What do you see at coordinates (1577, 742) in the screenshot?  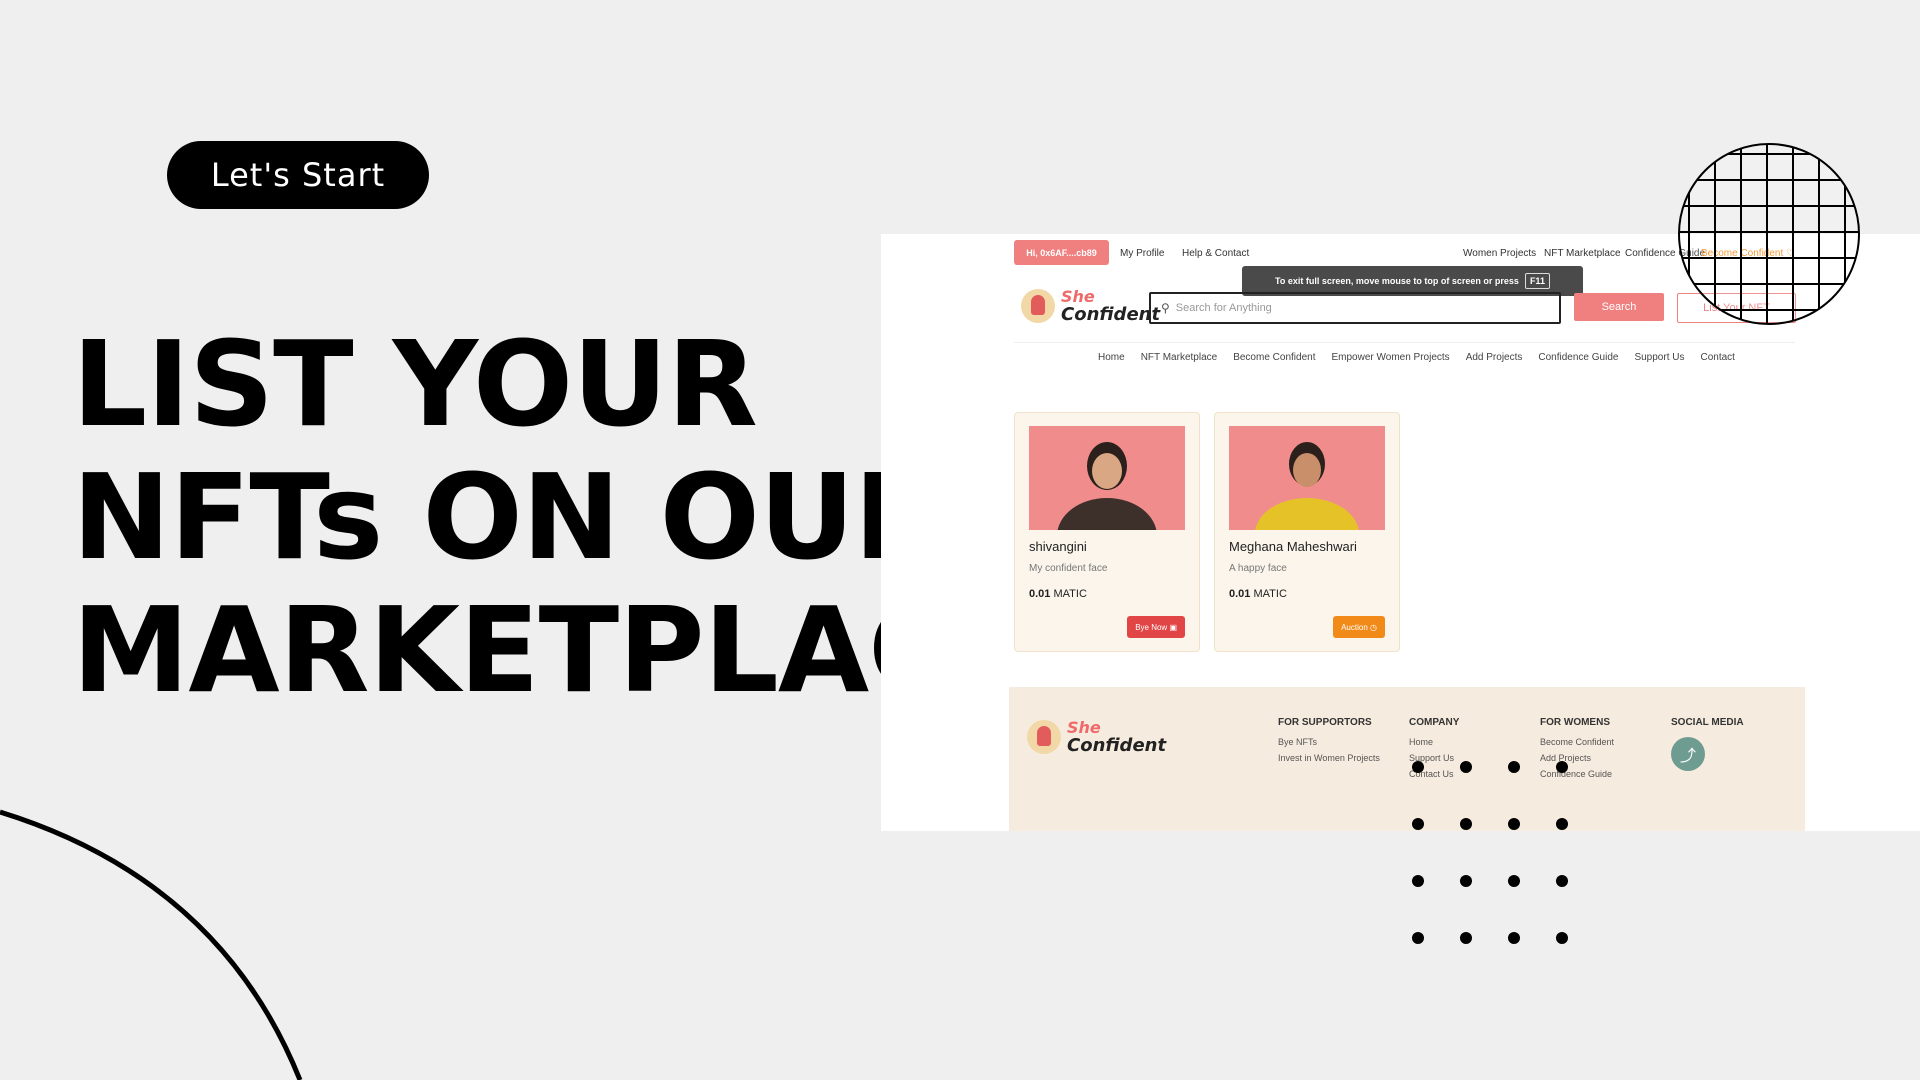 I see `footer-link: Become Confident` at bounding box center [1577, 742].